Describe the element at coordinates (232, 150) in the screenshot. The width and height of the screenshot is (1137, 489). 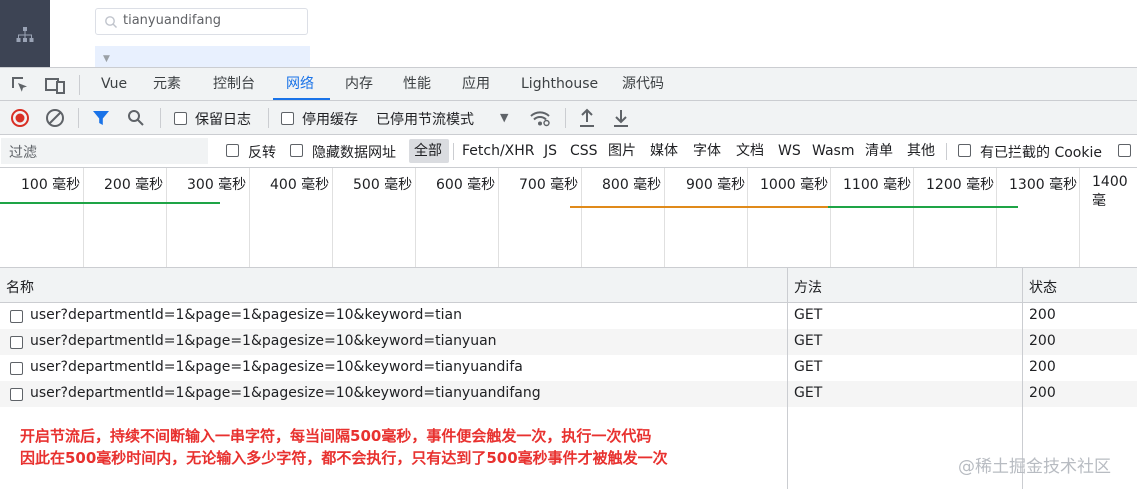
I see `invert-checkbox` at that location.